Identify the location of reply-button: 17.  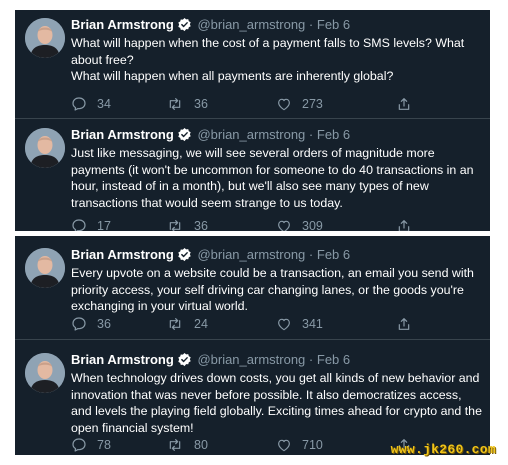
(91, 224).